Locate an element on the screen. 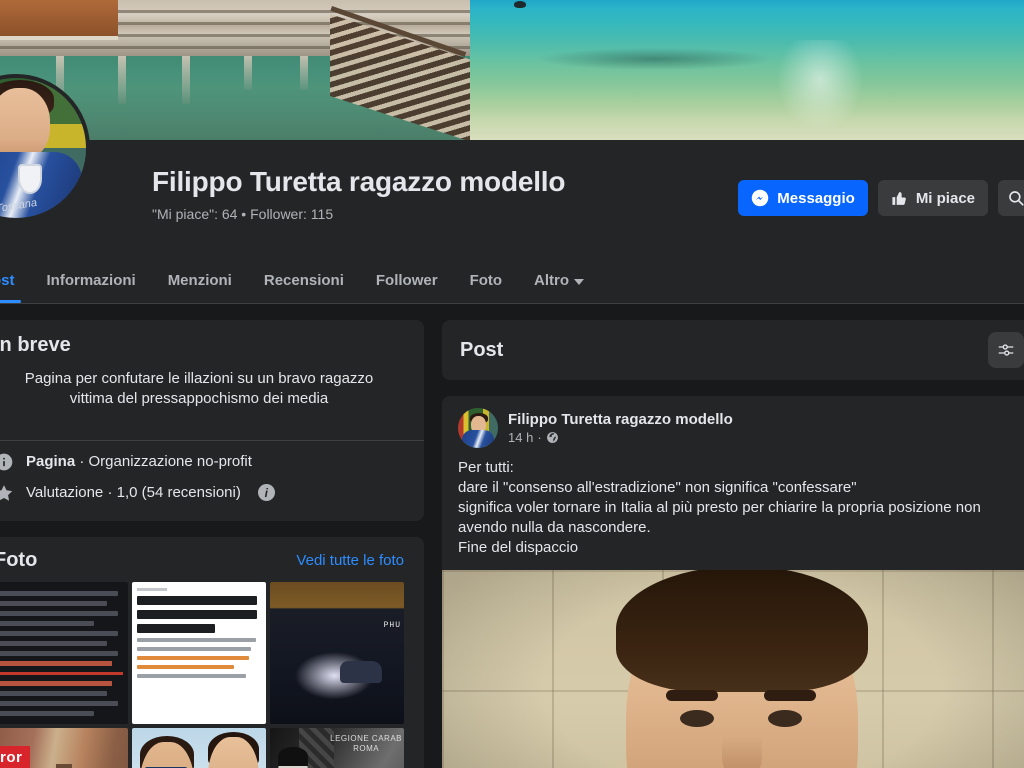 The width and height of the screenshot is (1024, 768). messenger-icon is located at coordinates (760, 198).